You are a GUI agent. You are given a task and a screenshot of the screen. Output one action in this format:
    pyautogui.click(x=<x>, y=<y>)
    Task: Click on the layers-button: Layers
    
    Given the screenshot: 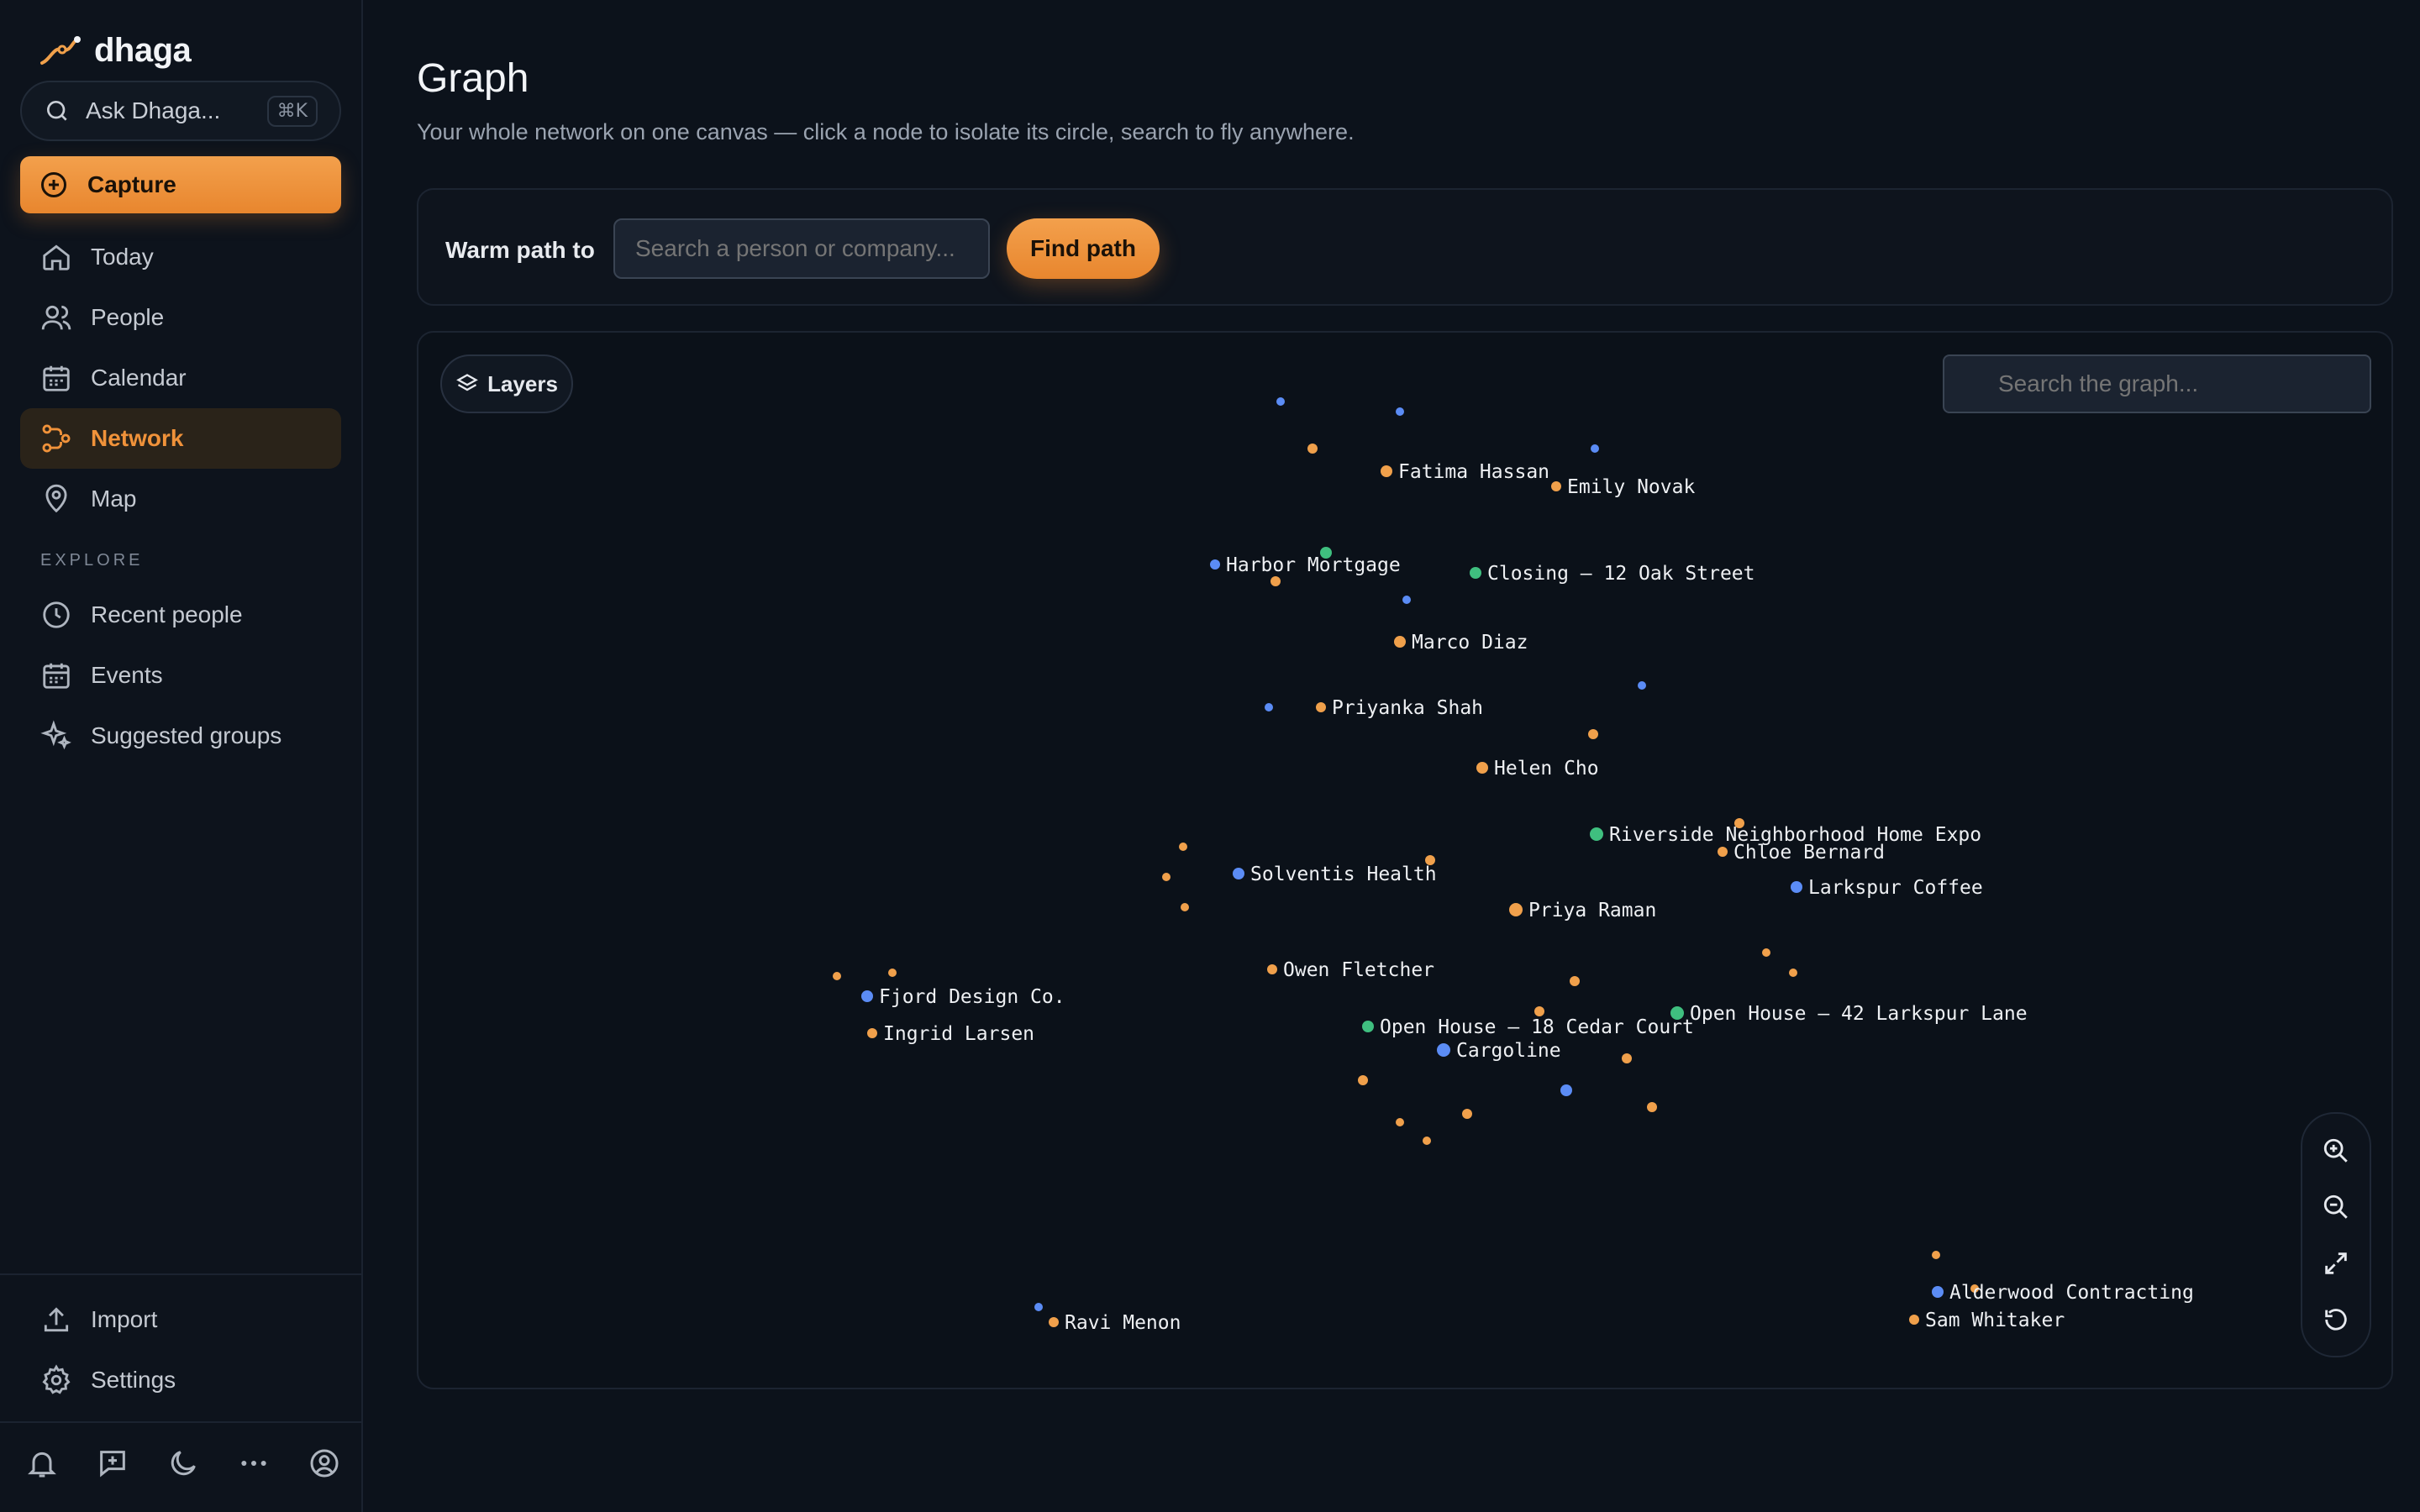 What is the action you would take?
    pyautogui.click(x=507, y=383)
    